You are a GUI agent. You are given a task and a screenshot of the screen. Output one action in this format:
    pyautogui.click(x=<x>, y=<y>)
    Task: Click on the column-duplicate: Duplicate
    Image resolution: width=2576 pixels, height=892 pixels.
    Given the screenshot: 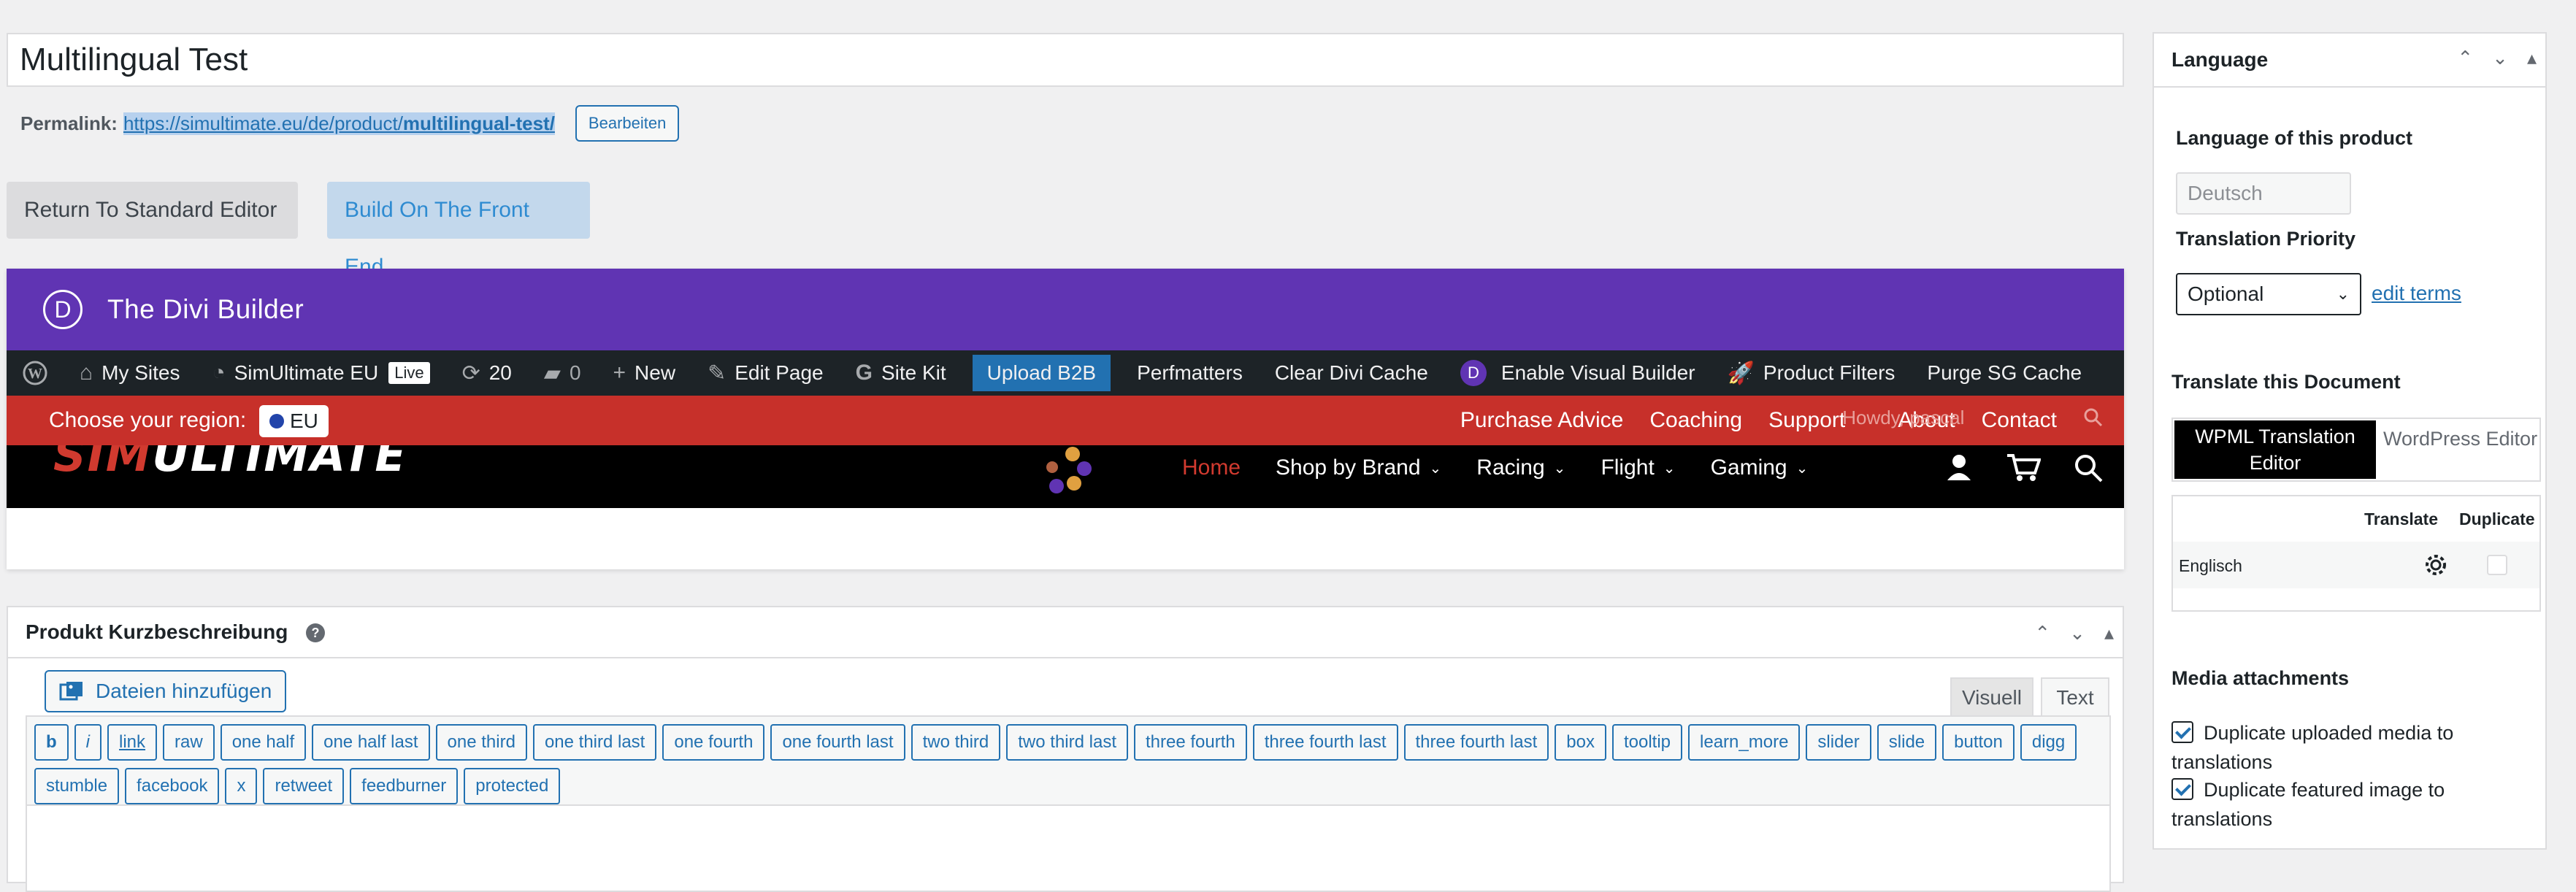 What is the action you would take?
    pyautogui.click(x=2497, y=519)
    